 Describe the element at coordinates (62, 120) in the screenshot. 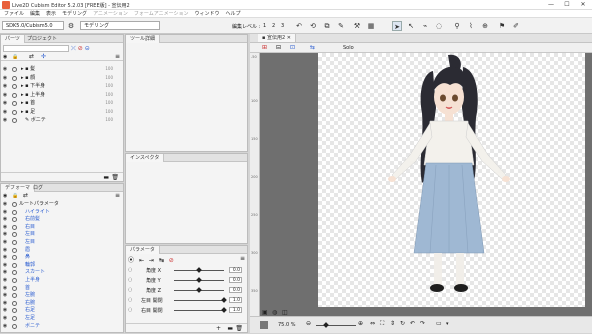

I see `list-item: ◉ ✎ ボニテ 100` at that location.